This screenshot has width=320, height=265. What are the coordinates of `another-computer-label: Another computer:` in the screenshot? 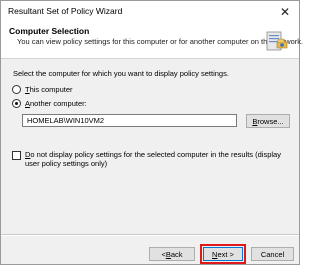 It's located at (56, 103).